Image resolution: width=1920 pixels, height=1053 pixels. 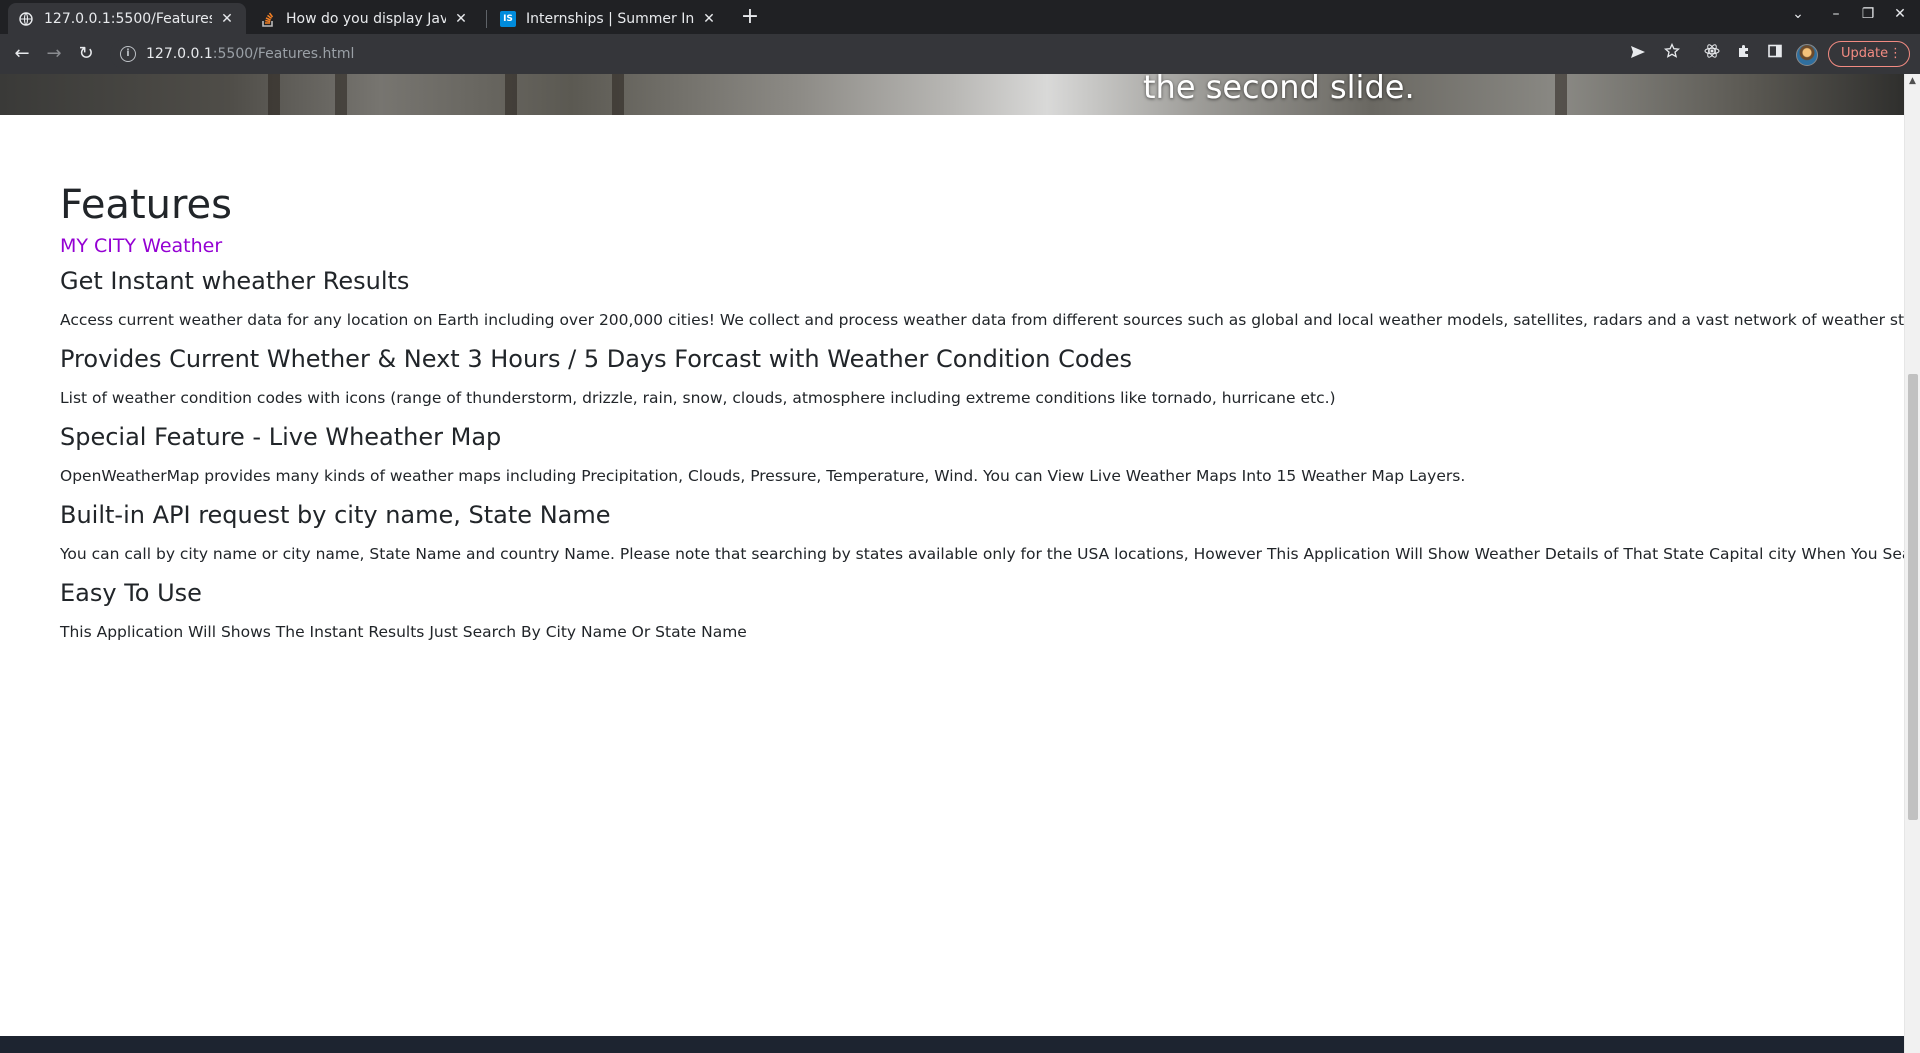 What do you see at coordinates (1912, 81) in the screenshot?
I see `scroll-up-arrow-icon: ▲` at bounding box center [1912, 81].